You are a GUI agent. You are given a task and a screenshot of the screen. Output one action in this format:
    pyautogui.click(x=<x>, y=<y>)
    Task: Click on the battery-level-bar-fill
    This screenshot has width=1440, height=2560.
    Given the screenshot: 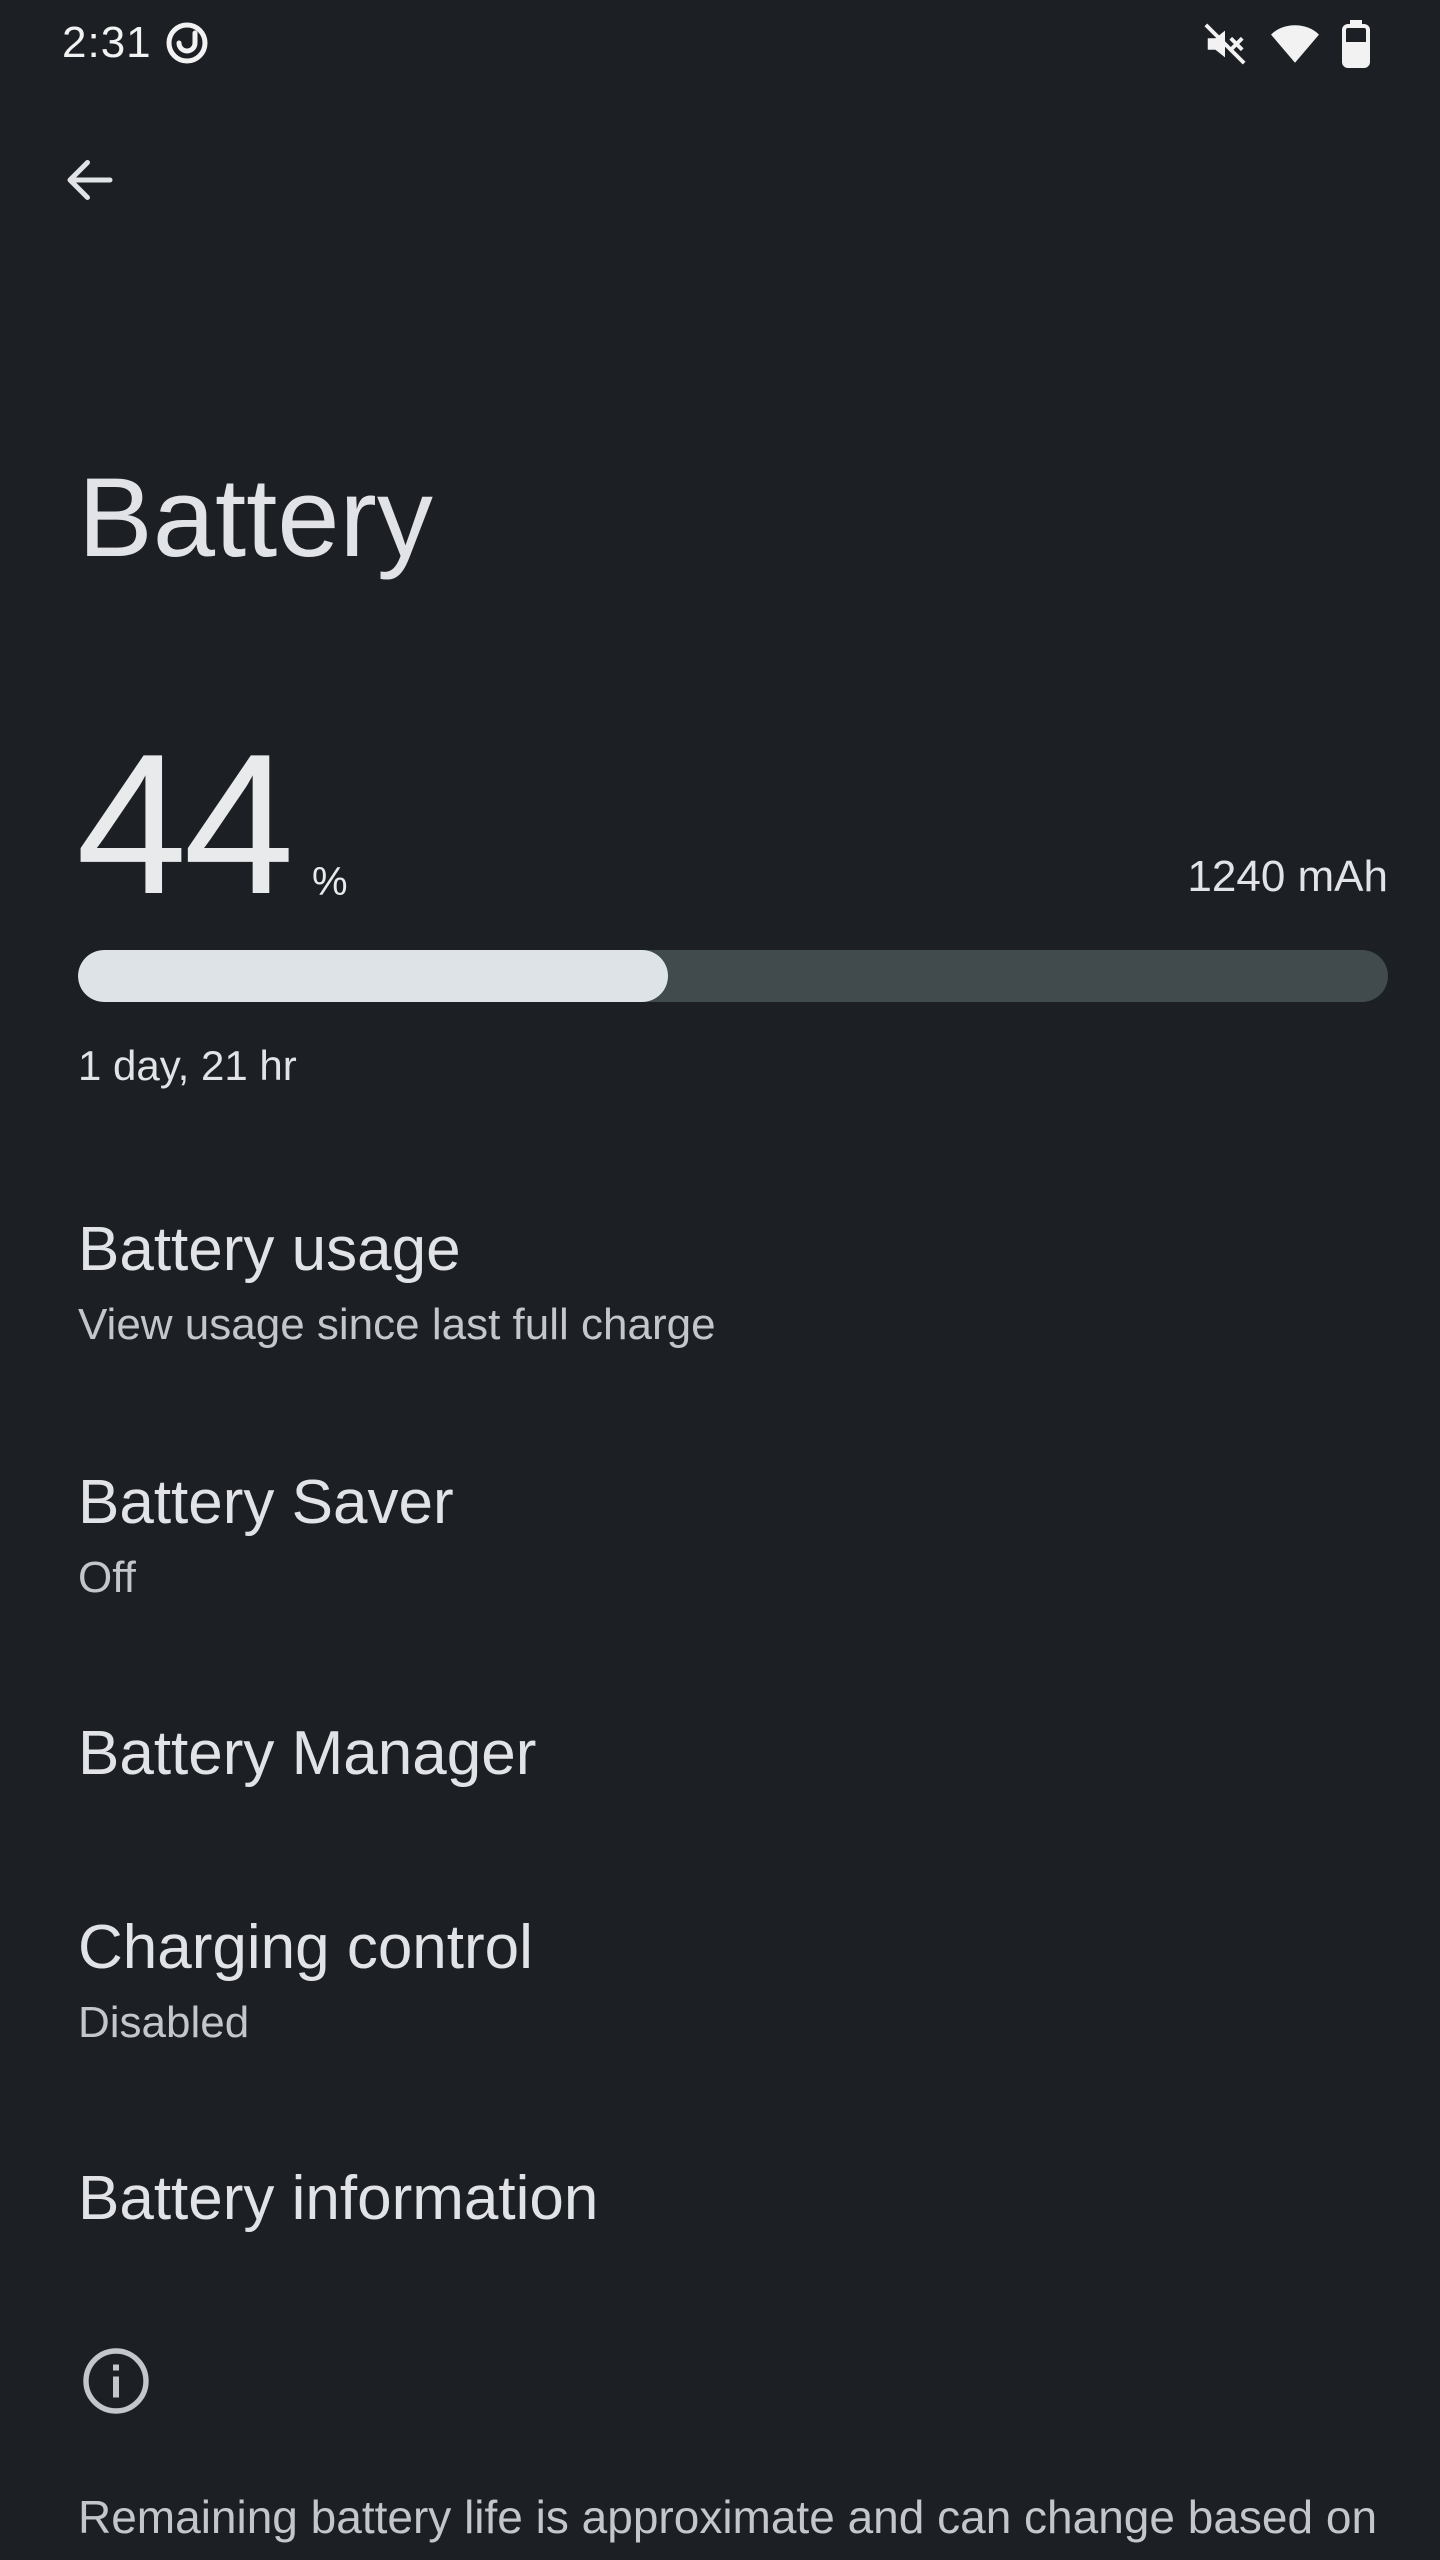 What is the action you would take?
    pyautogui.click(x=373, y=976)
    